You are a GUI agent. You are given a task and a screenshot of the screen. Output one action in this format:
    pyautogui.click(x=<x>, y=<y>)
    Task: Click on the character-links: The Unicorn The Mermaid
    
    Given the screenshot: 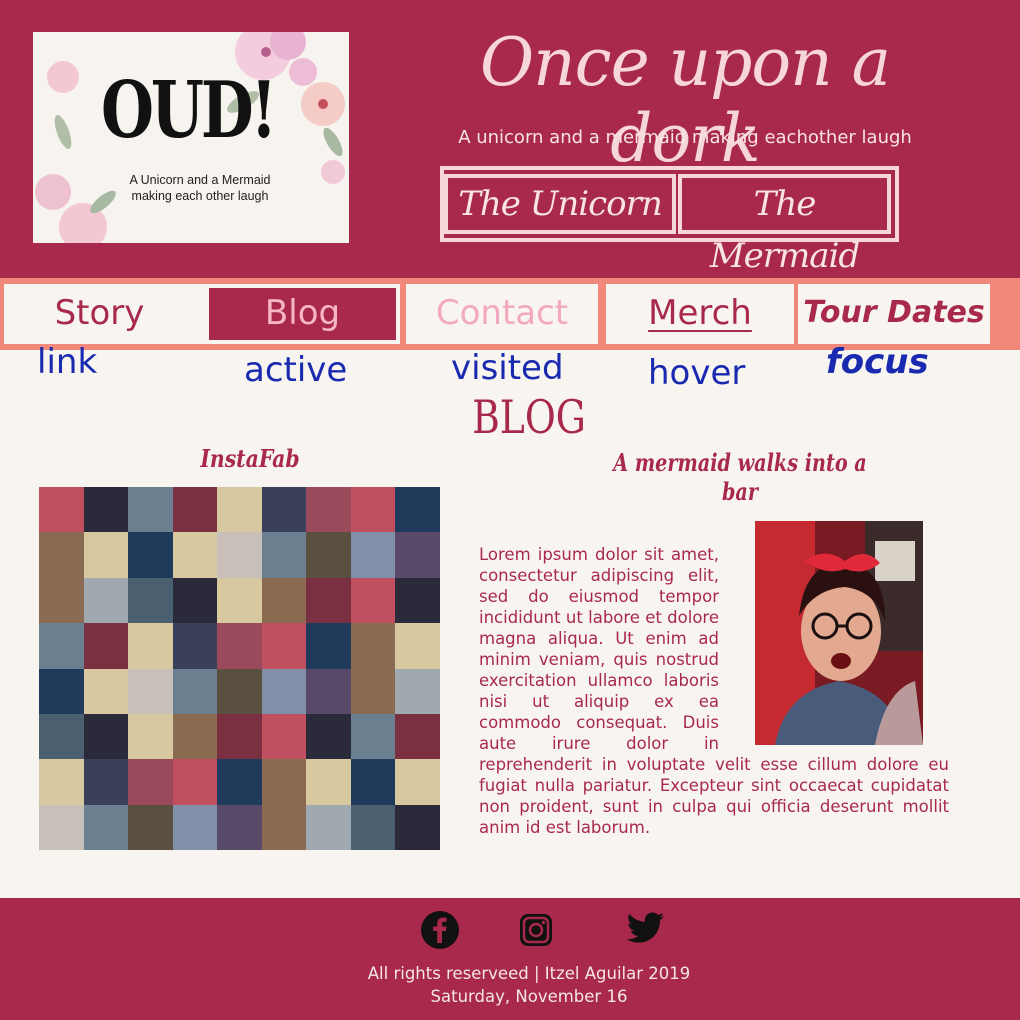 What is the action you would take?
    pyautogui.click(x=669, y=221)
    